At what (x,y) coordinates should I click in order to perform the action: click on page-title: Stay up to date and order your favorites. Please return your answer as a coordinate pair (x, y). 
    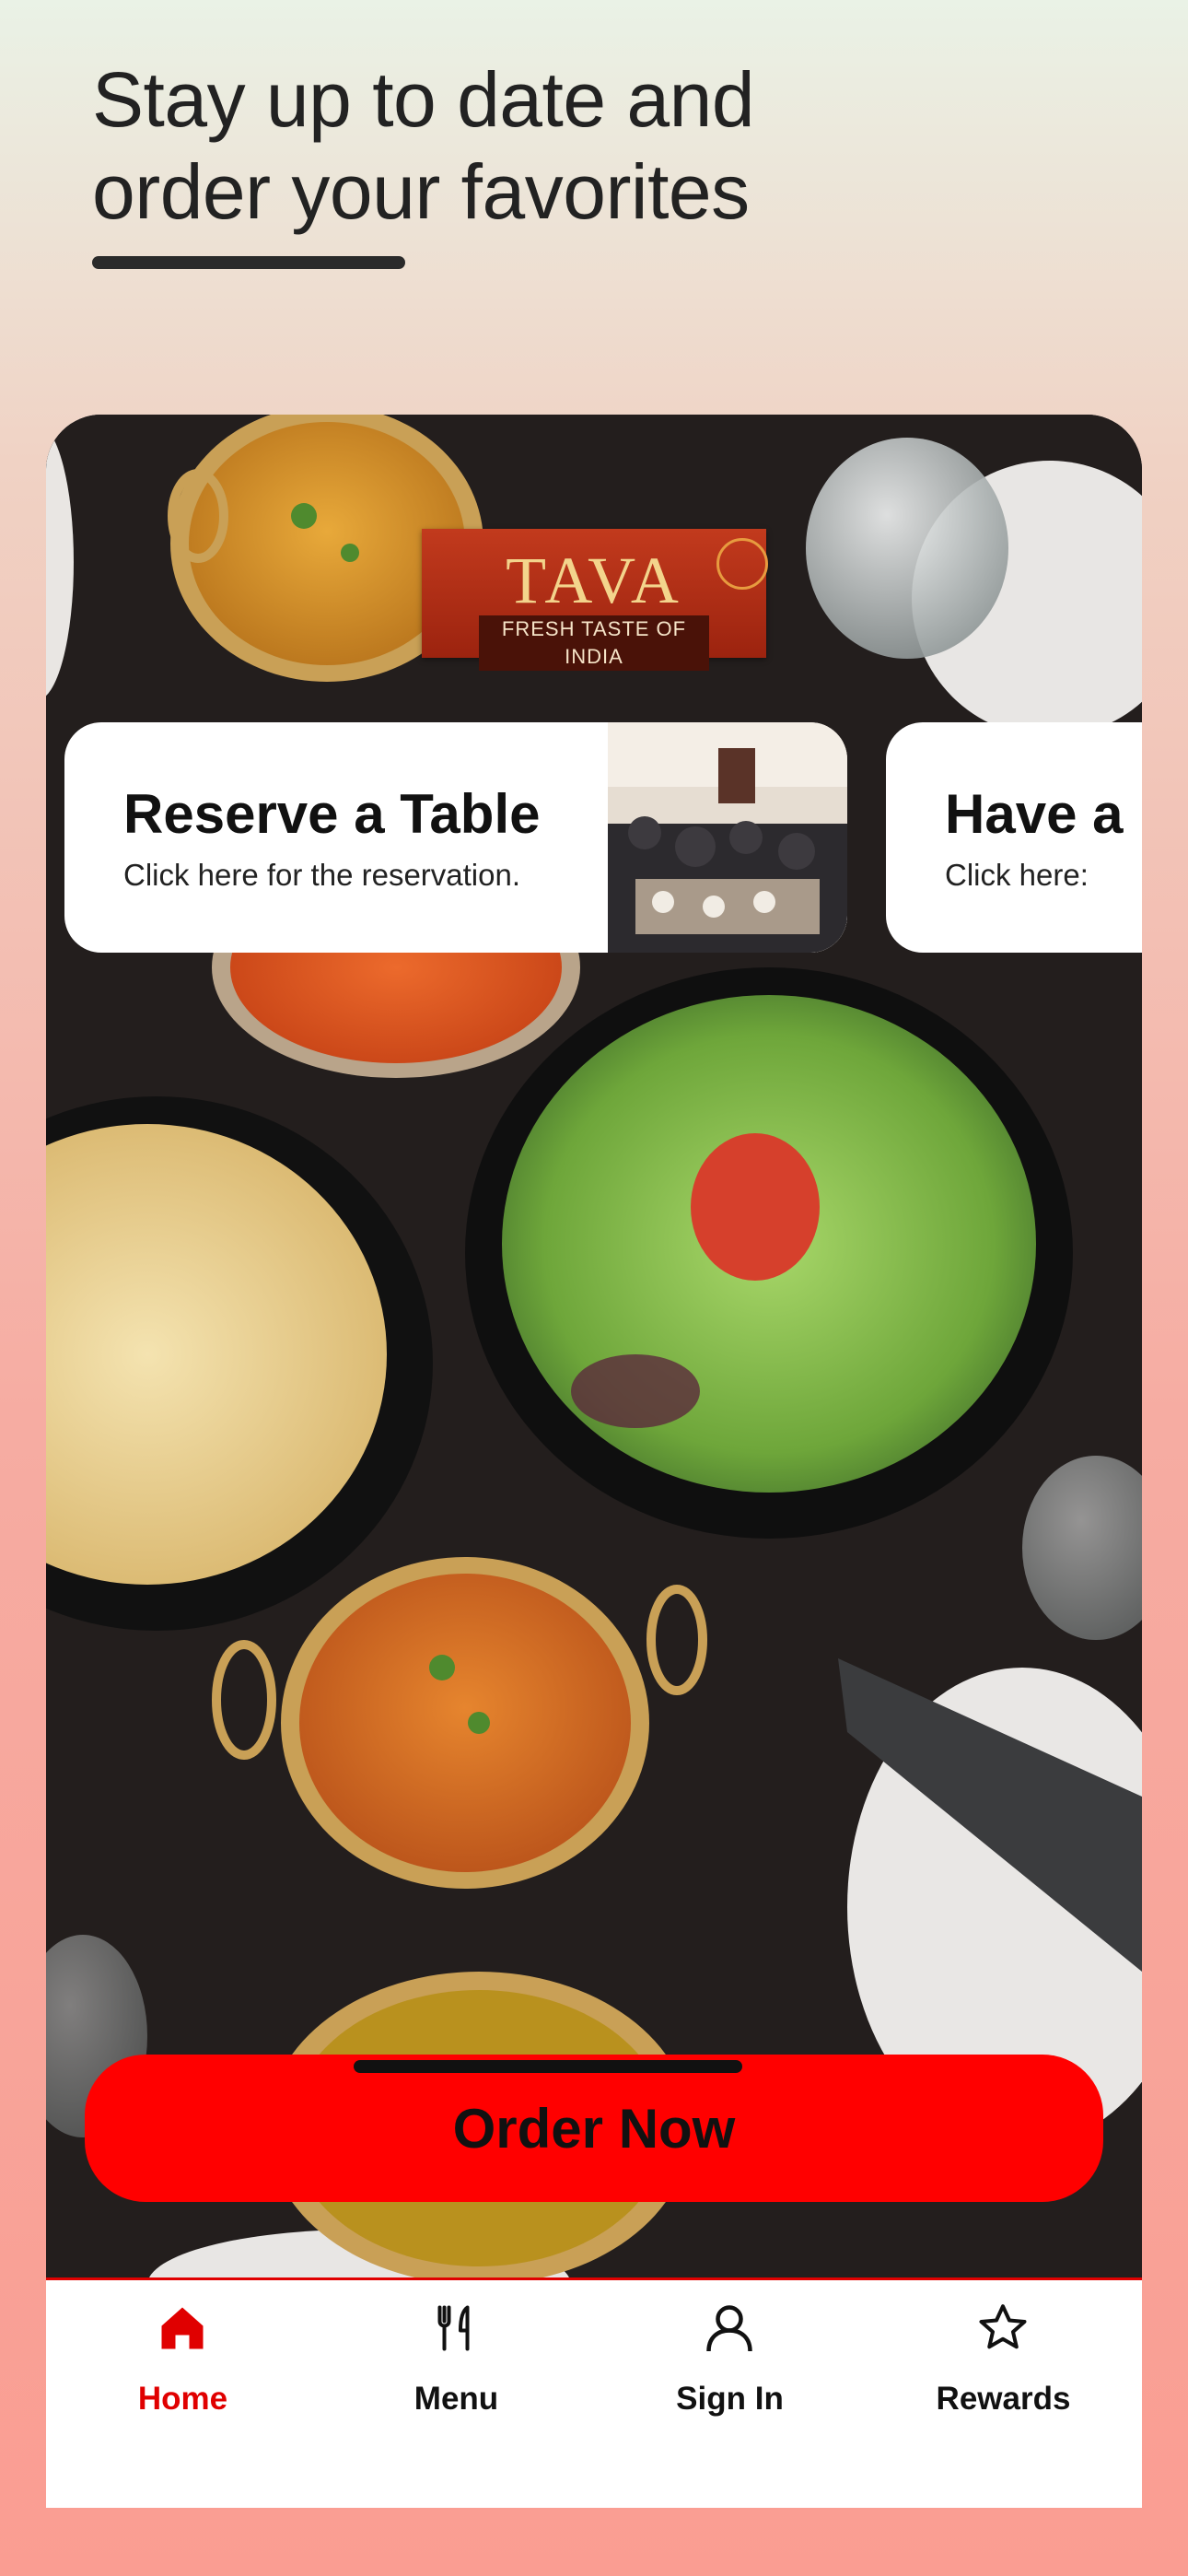
    Looking at the image, I should click on (507, 145).